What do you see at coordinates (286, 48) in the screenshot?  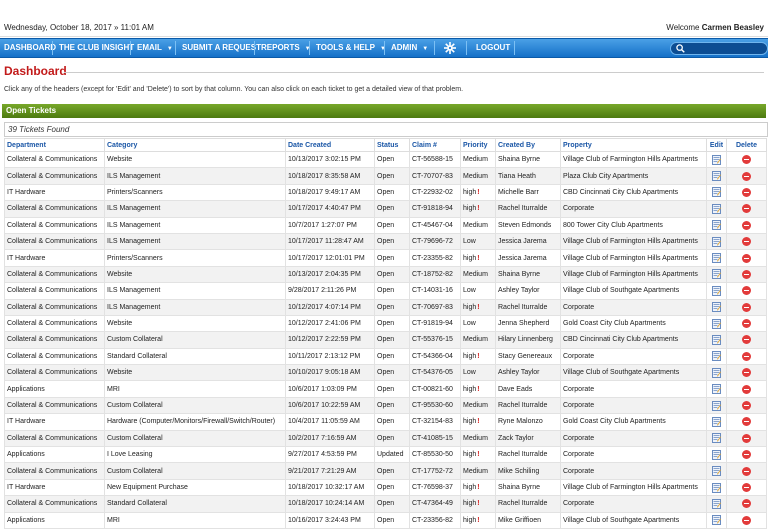 I see `nav-reports: Reports ▼` at bounding box center [286, 48].